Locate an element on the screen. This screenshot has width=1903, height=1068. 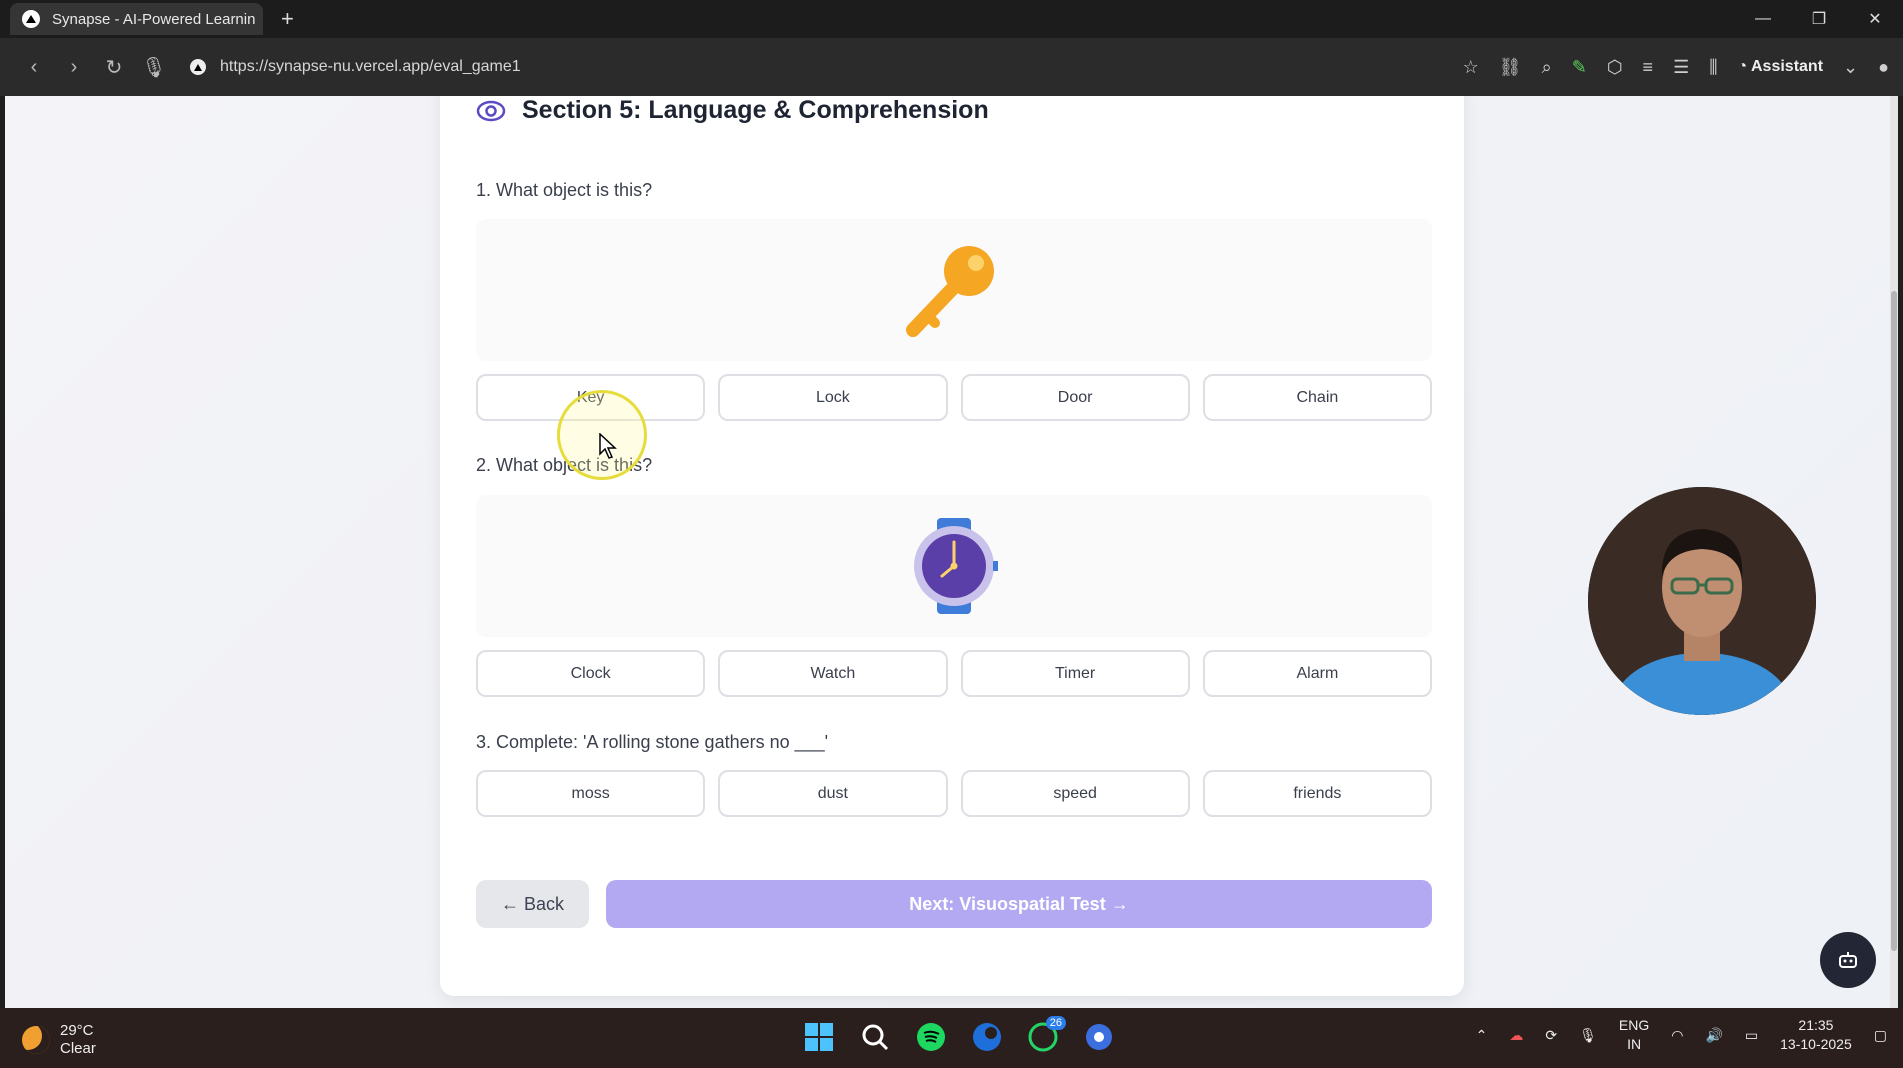
key-icon is located at coordinates (950, 291).